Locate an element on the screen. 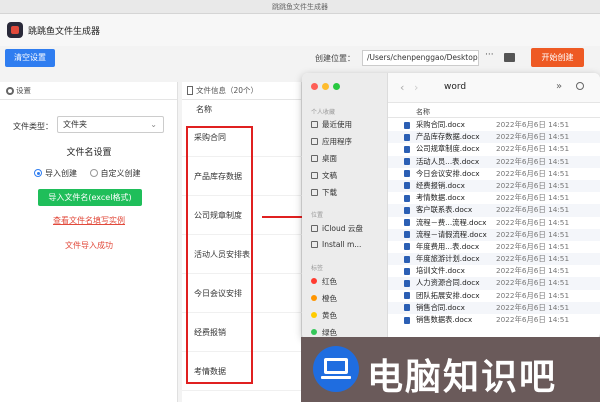 The image size is (600, 402). file-name: 人力资源合同.docx is located at coordinates (448, 283).